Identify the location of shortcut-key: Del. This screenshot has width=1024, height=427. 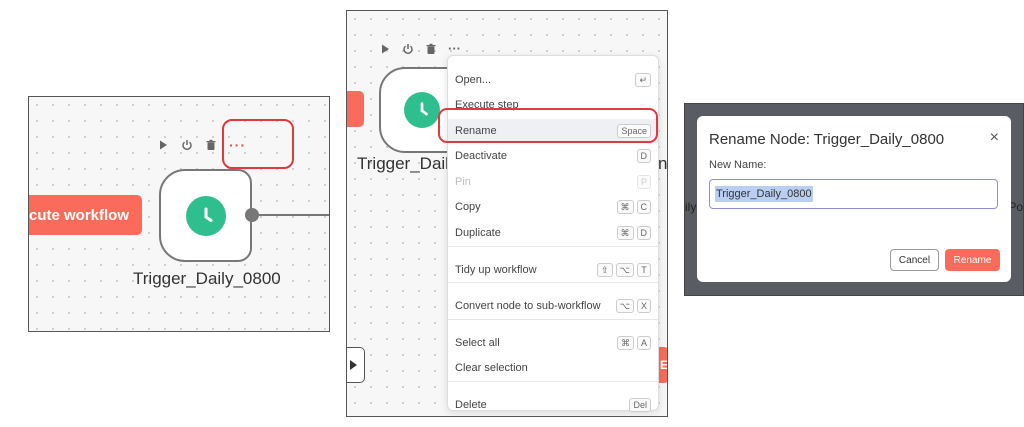
(640, 405).